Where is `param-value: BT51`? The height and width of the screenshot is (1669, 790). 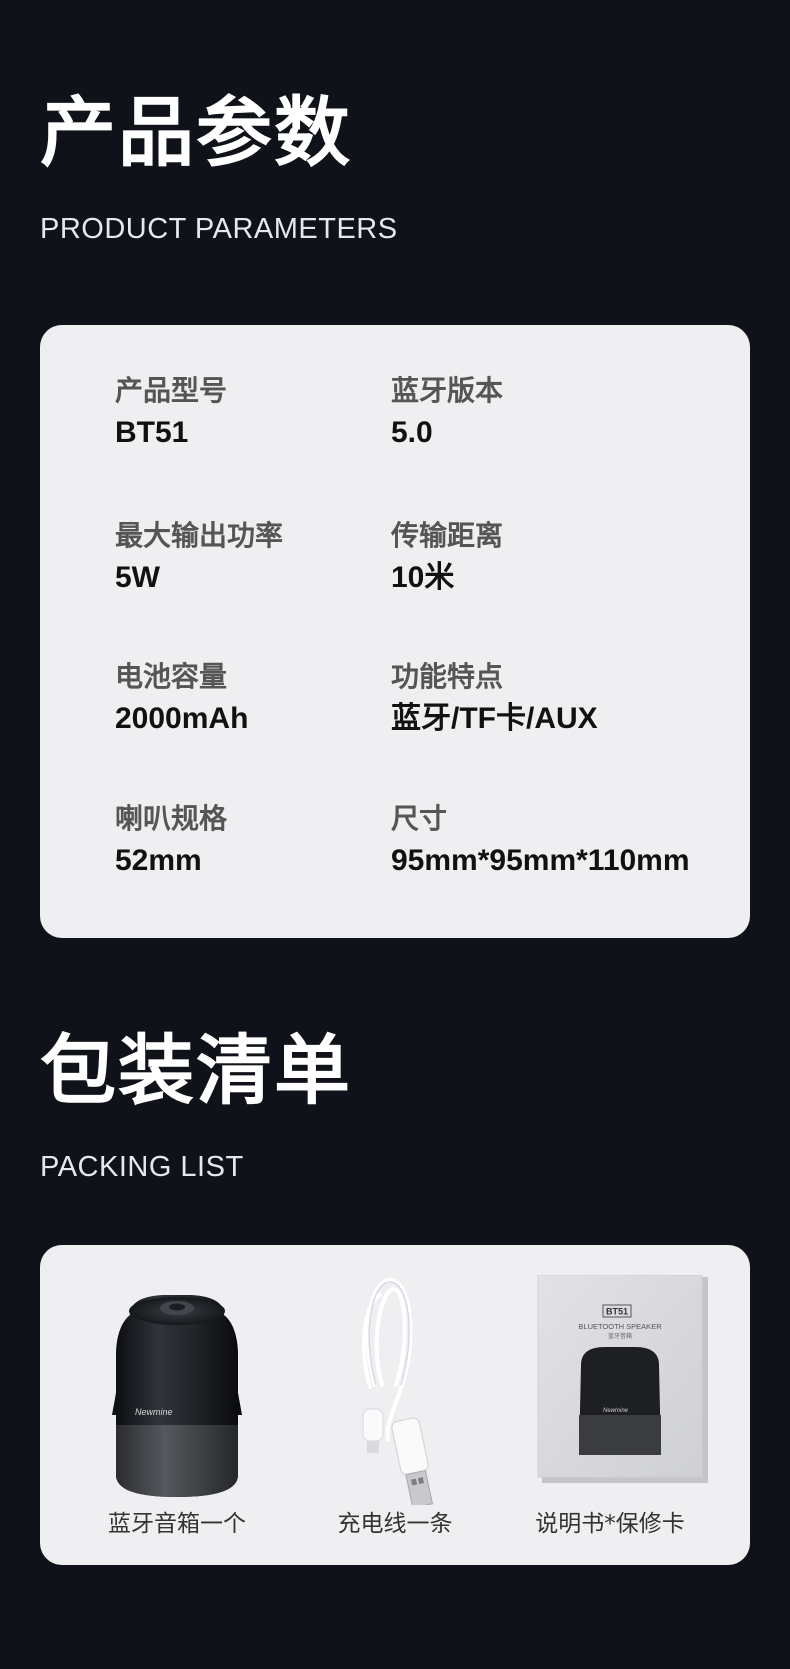
param-value: BT51 is located at coordinates (152, 432).